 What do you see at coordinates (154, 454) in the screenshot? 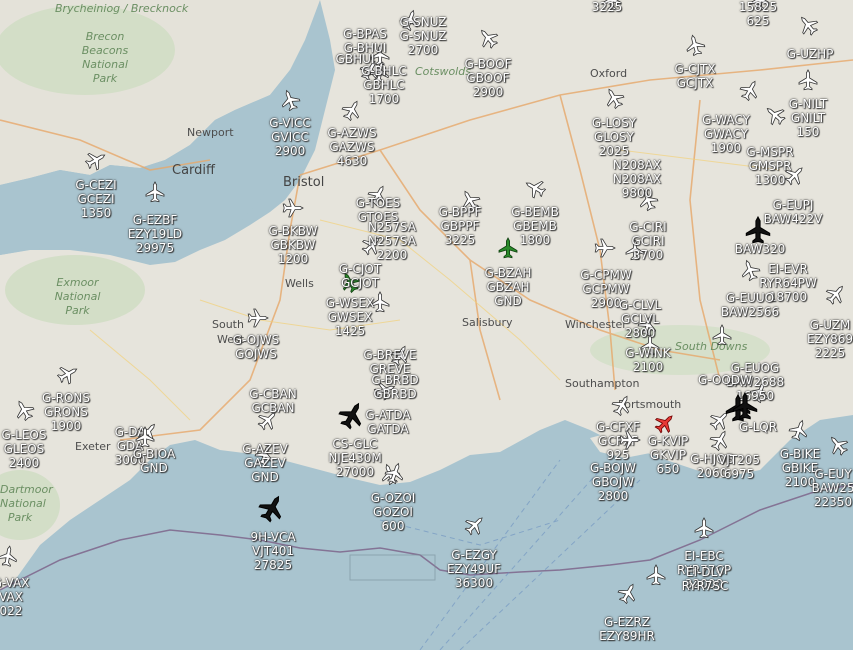
I see `aircraft-label-line: G-BIOA` at bounding box center [154, 454].